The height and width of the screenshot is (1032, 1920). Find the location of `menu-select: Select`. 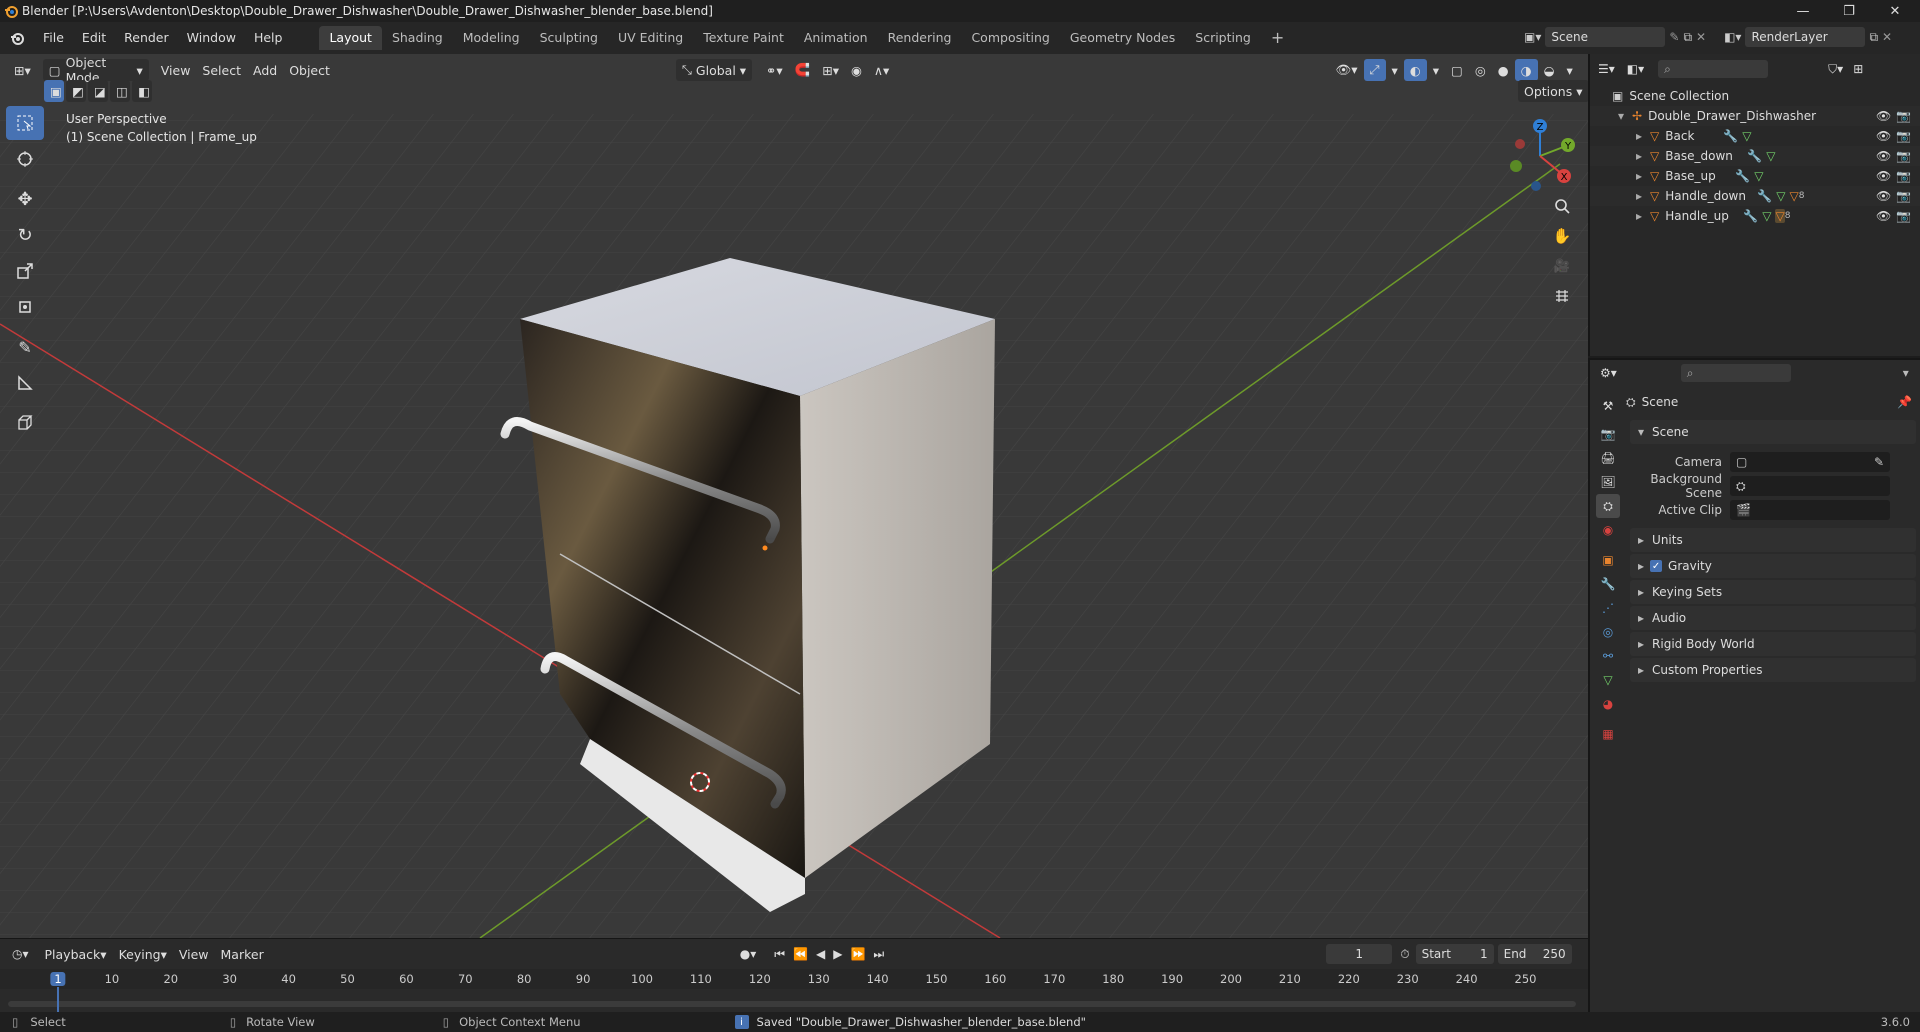

menu-select: Select is located at coordinates (221, 70).